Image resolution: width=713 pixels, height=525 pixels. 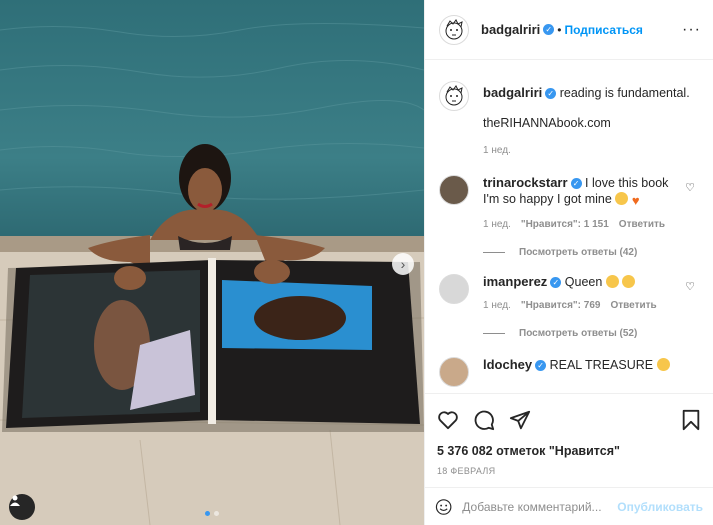 I want to click on comment-text: Queen, so click(x=583, y=282).